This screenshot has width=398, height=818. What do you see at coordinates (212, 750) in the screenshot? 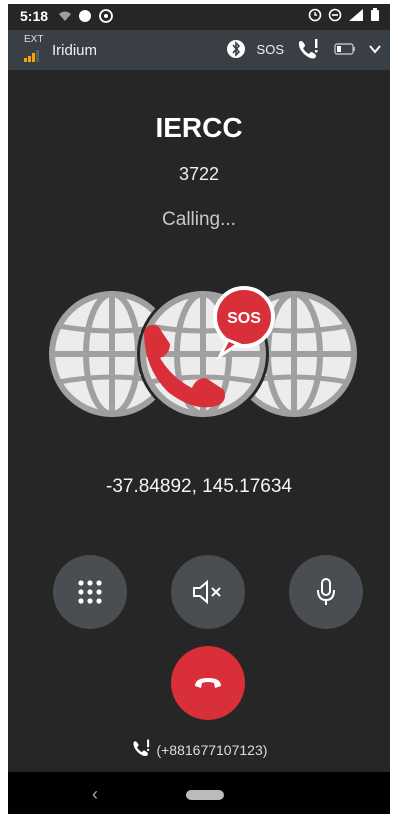
I see `caller-number: (+881677107123)` at bounding box center [212, 750].